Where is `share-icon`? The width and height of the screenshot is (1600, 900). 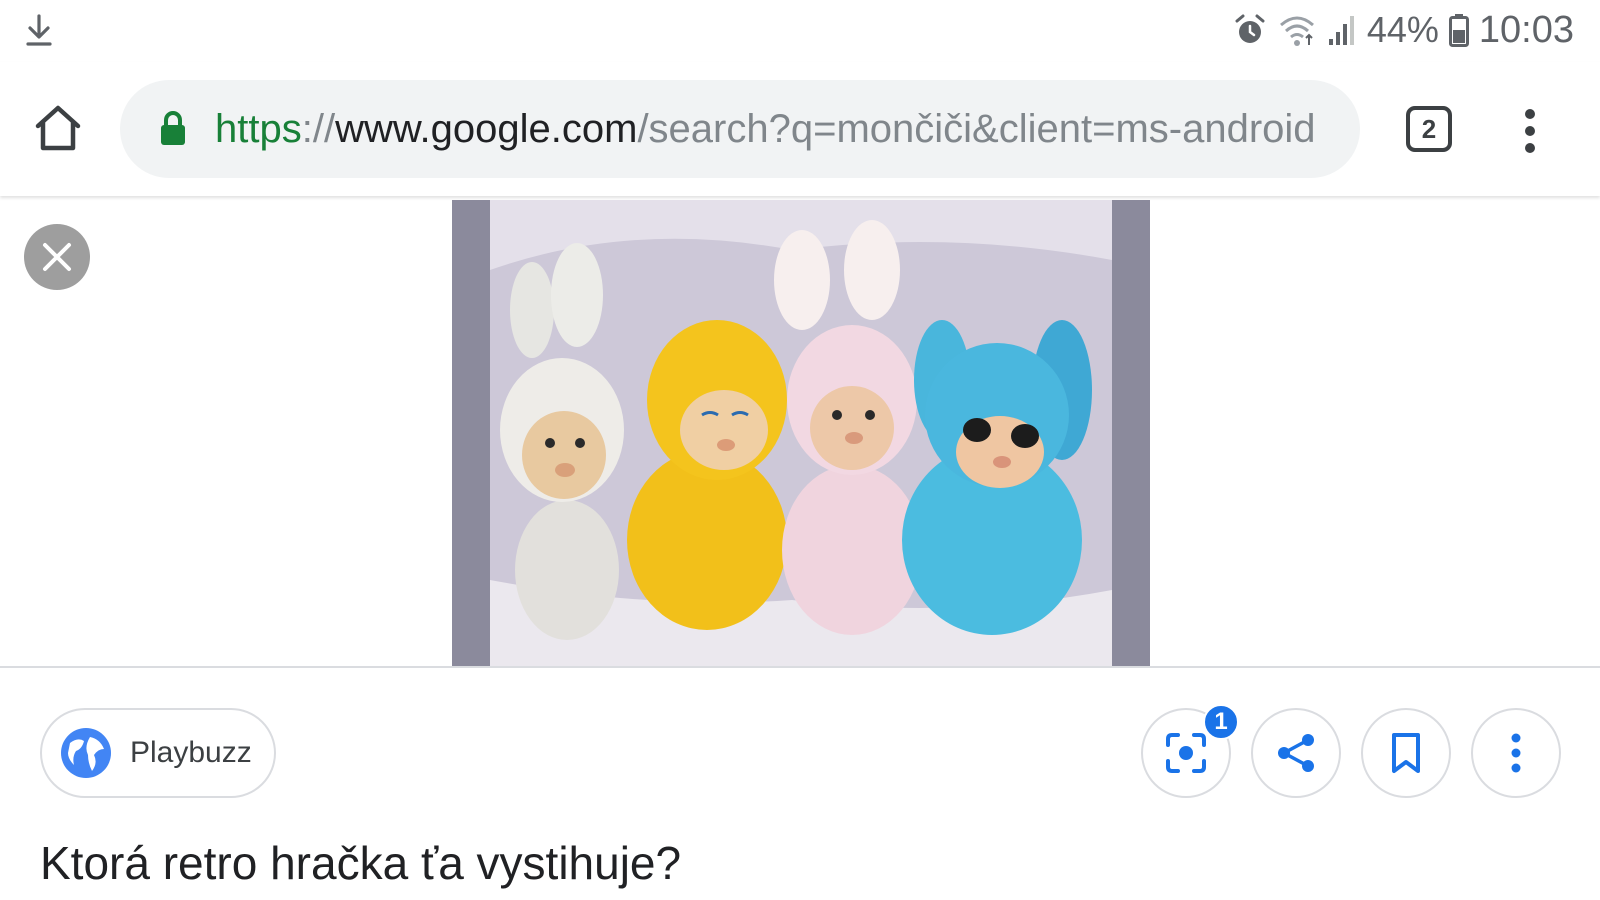
share-icon is located at coordinates (1296, 753).